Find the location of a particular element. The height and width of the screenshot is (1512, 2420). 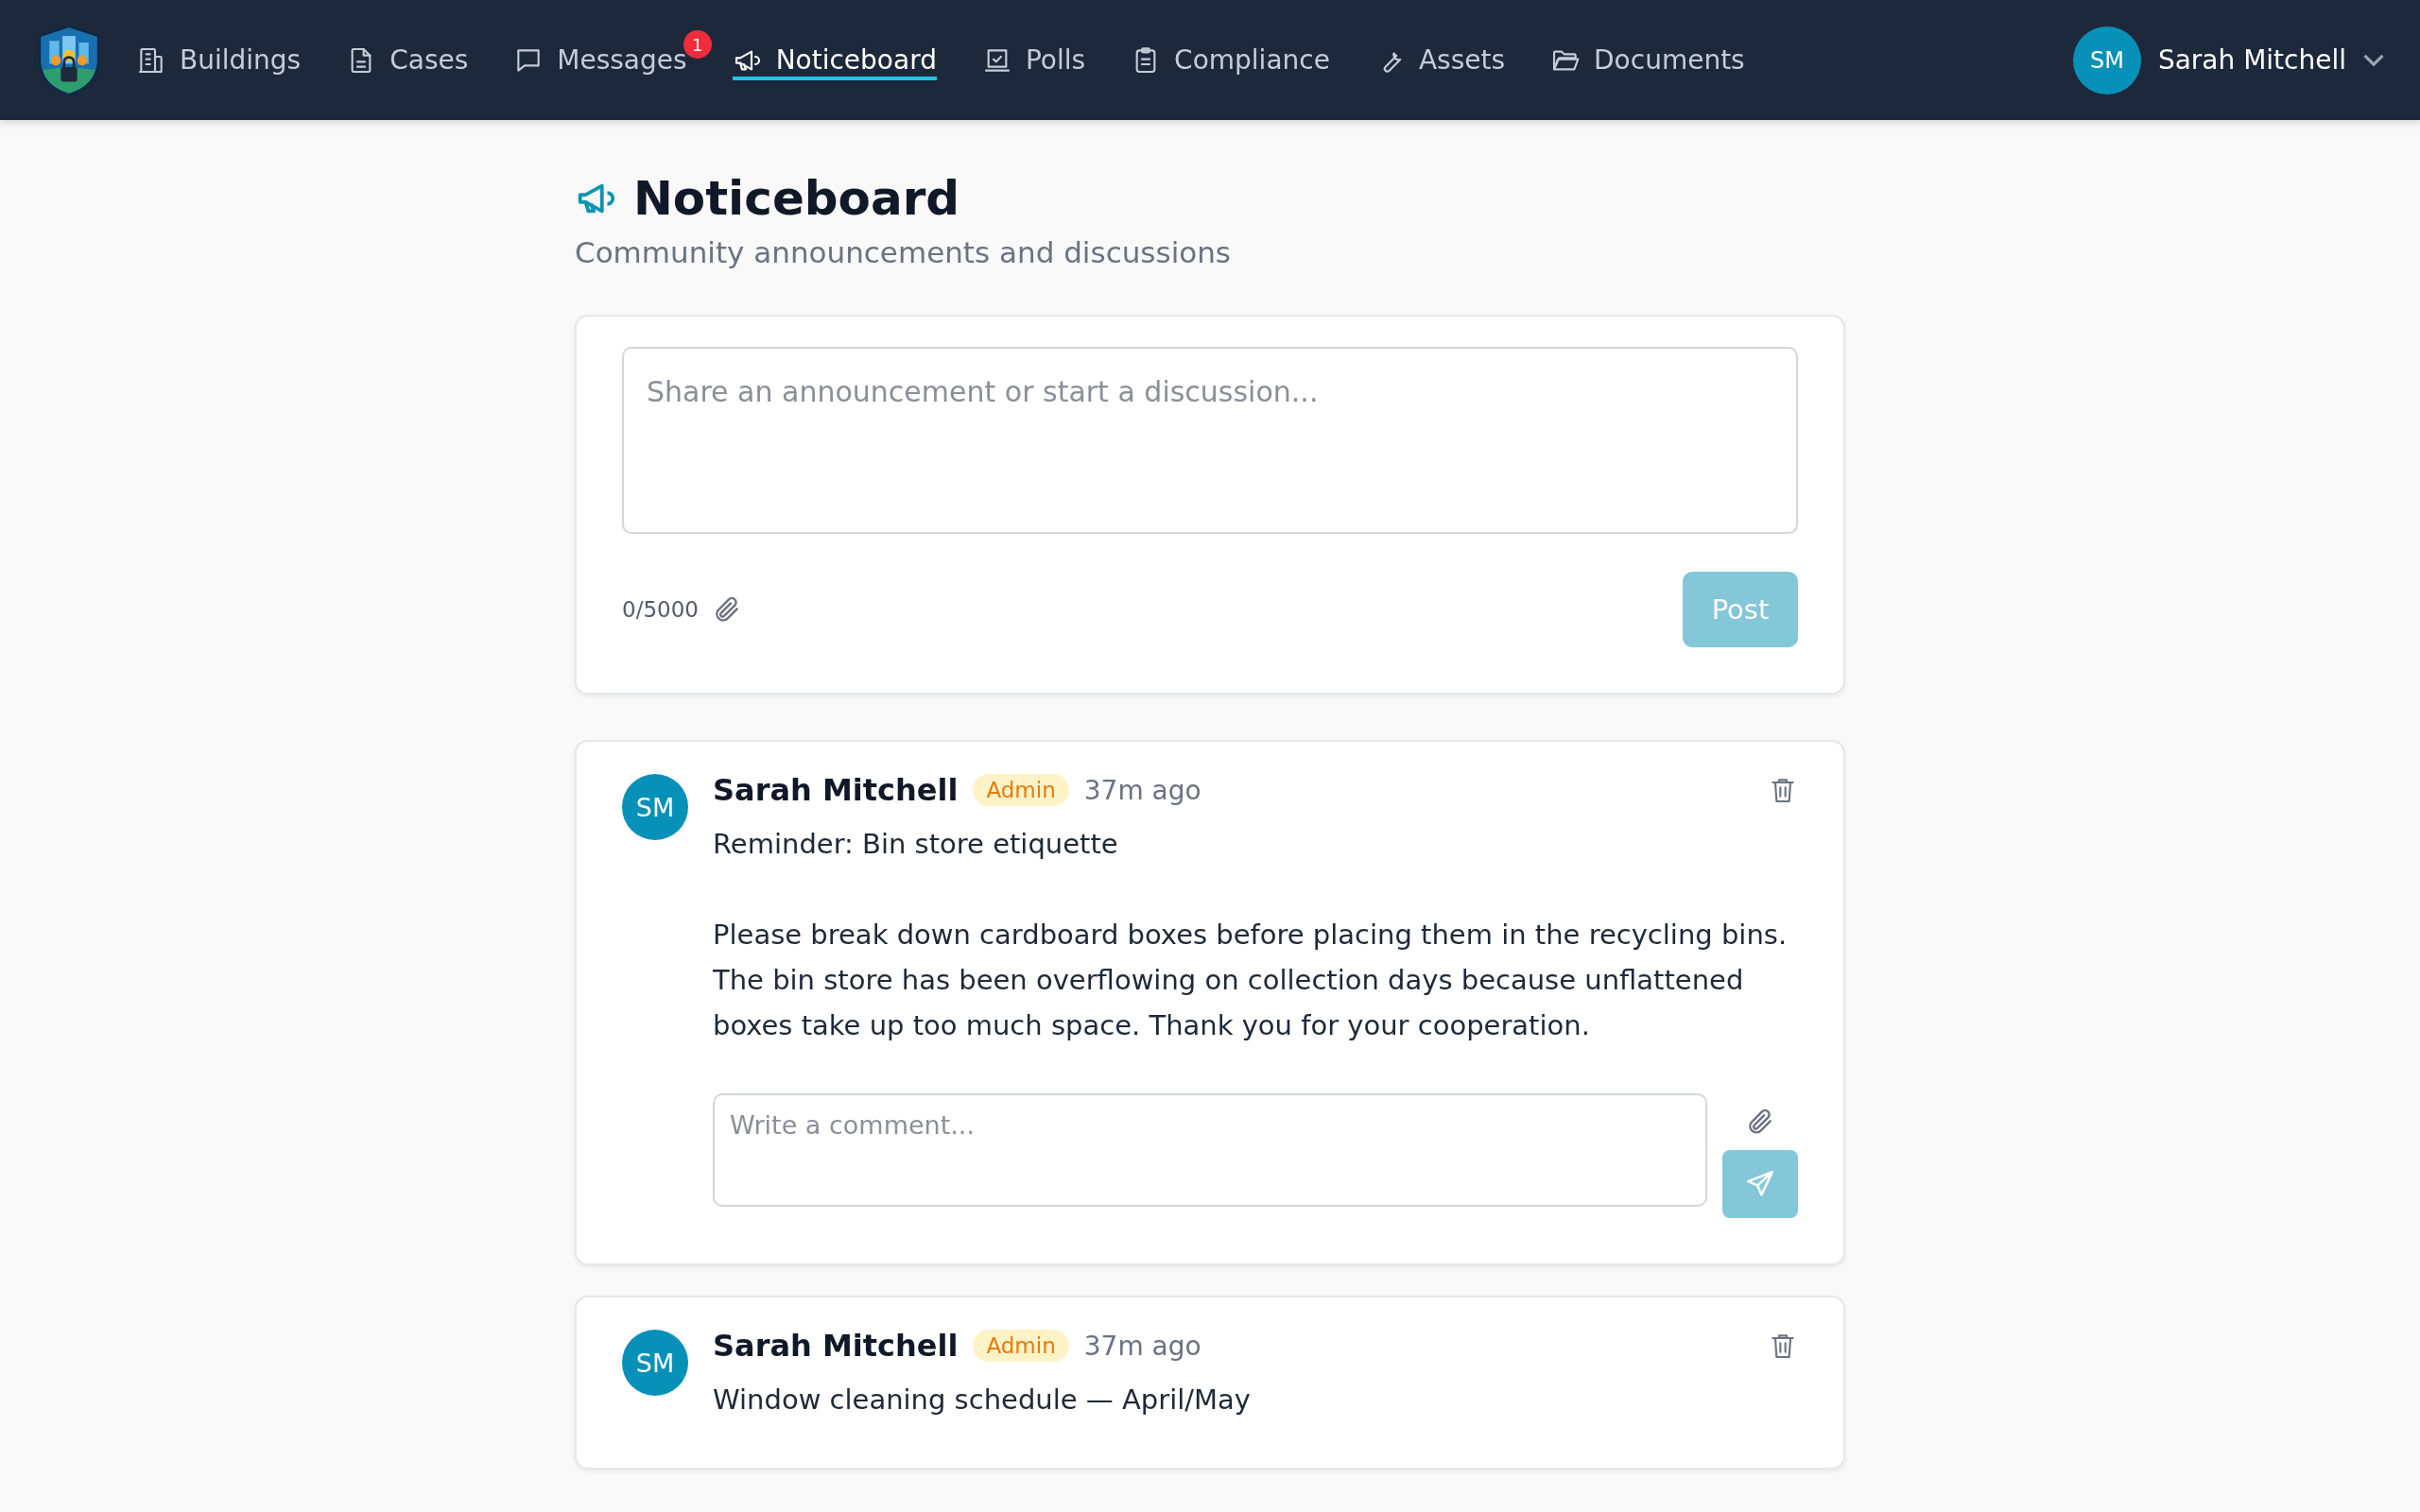

user-name: Sarah Mitchell is located at coordinates (2252, 60).